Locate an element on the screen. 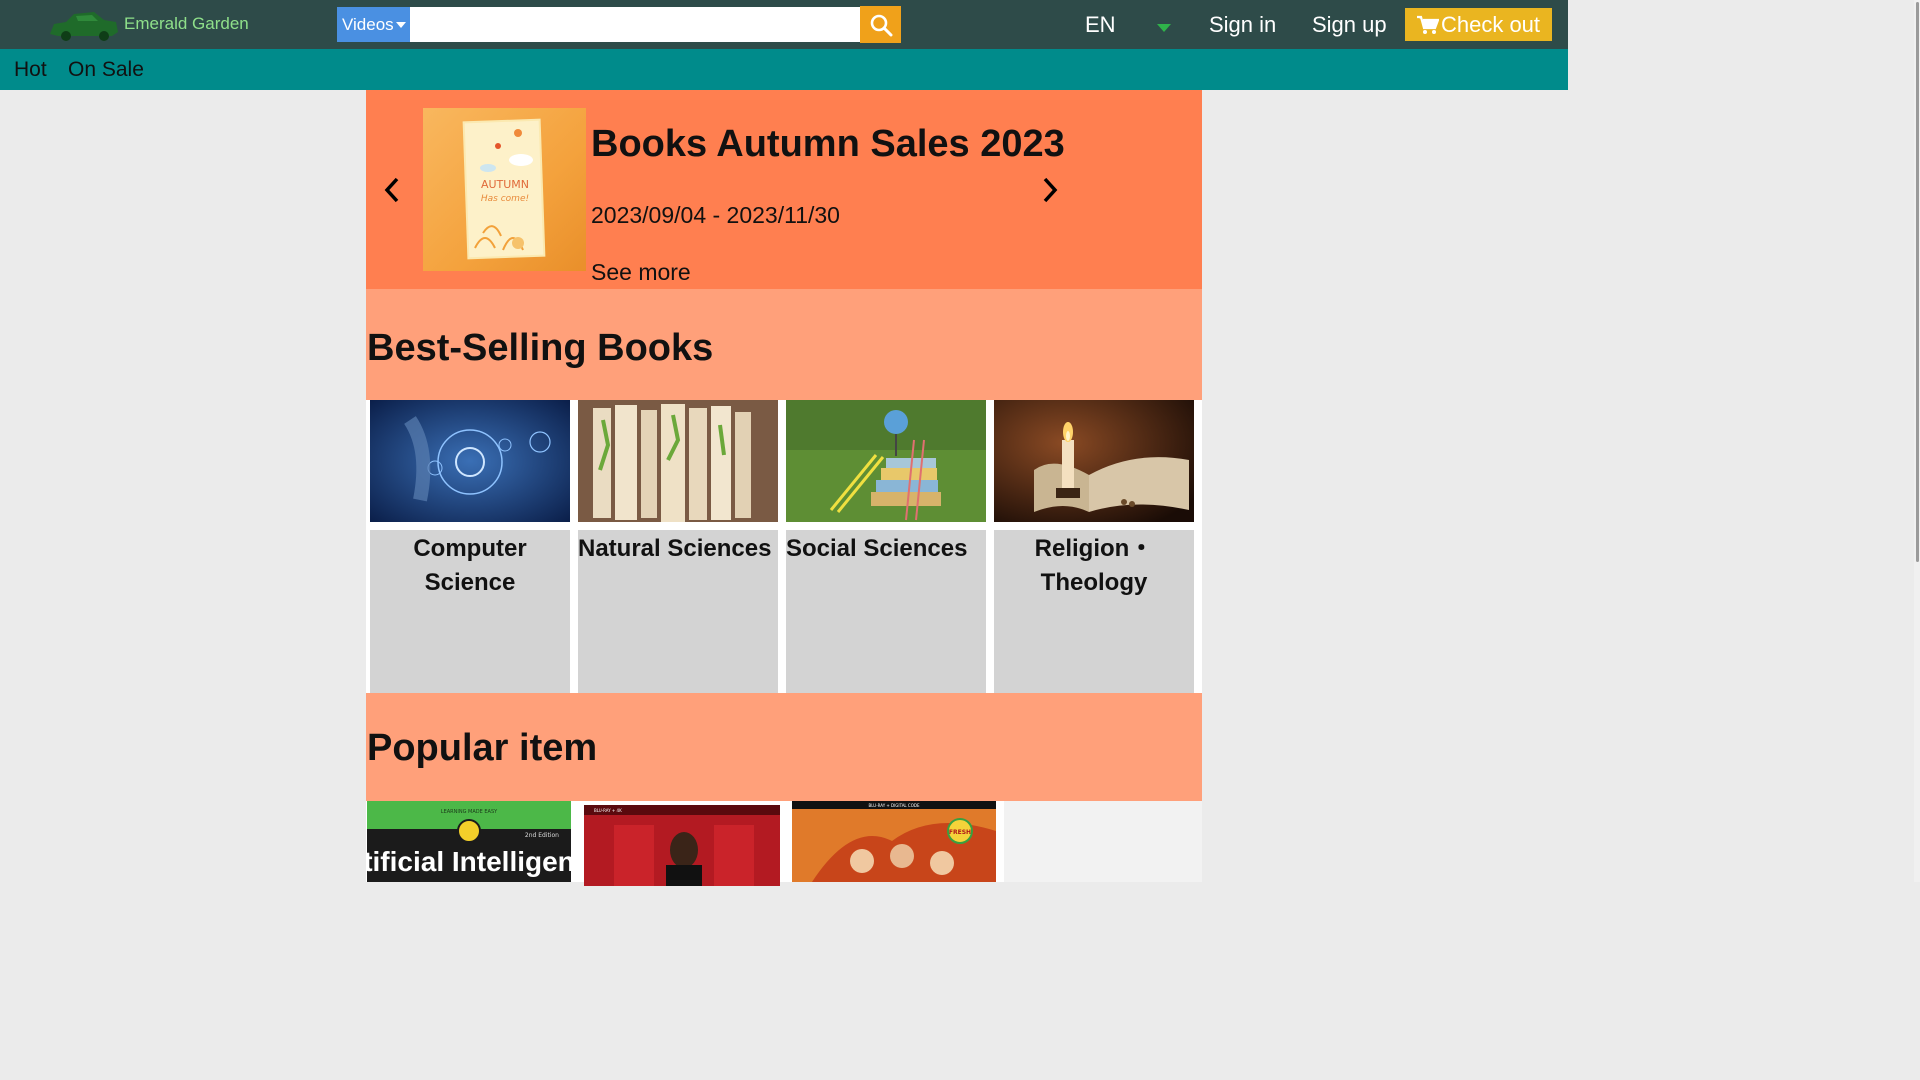 This screenshot has height=1080, width=1920. popular-item-card: BLU-RAY + DIGITAL CODE FRESH is located at coordinates (894, 841).